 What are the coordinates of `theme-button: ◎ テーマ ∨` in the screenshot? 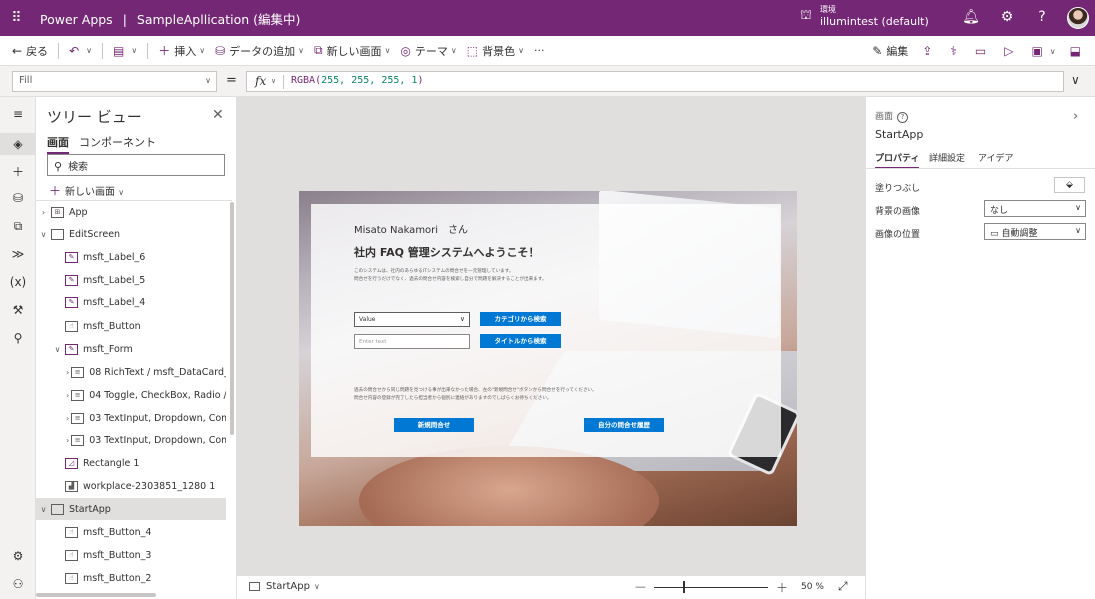 It's located at (428, 51).